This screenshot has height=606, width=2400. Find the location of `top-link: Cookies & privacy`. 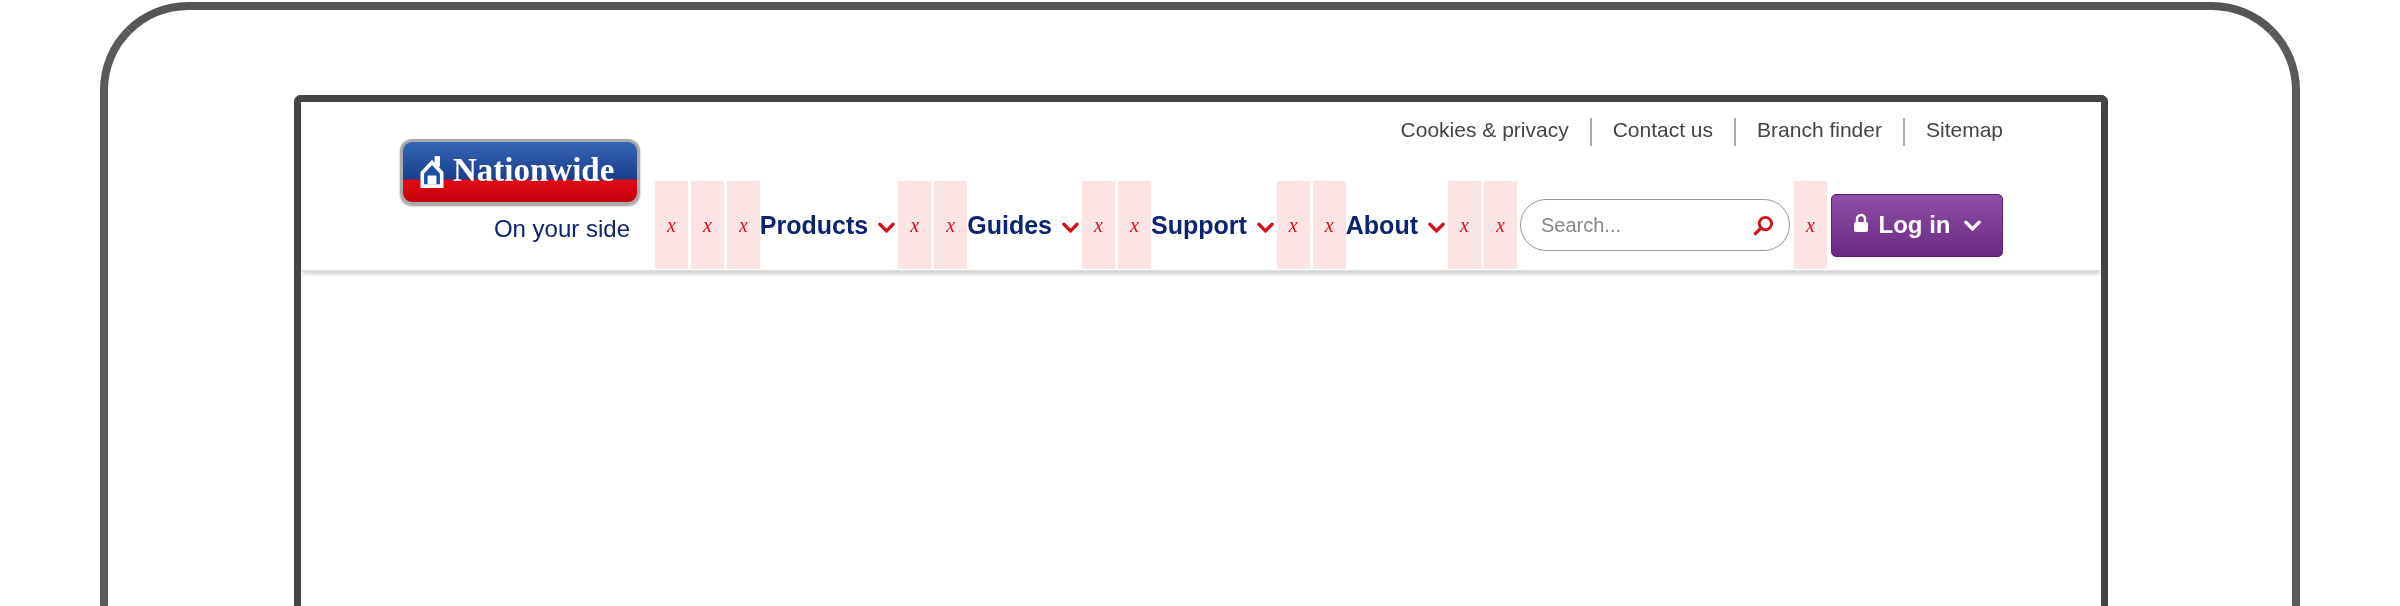

top-link: Cookies & privacy is located at coordinates (1484, 132).